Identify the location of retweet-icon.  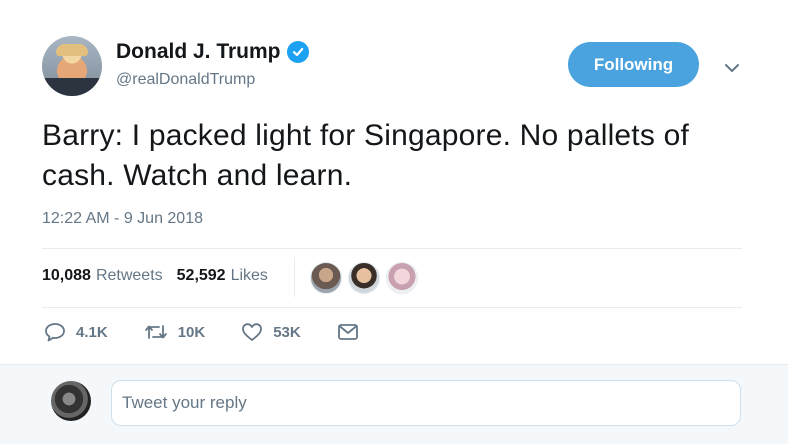
(156, 332).